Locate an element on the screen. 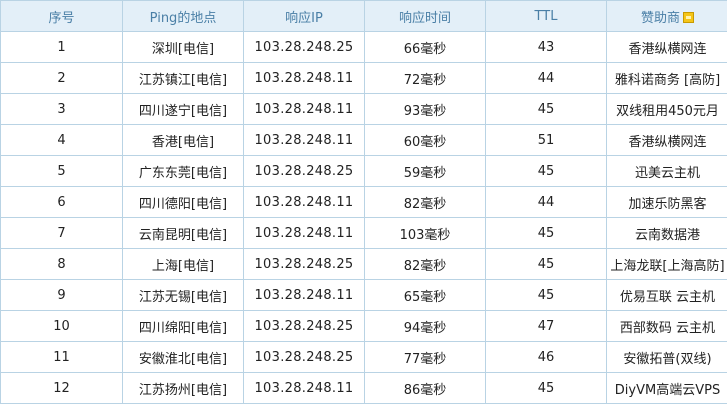  header-ip: 响应IP is located at coordinates (304, 16).